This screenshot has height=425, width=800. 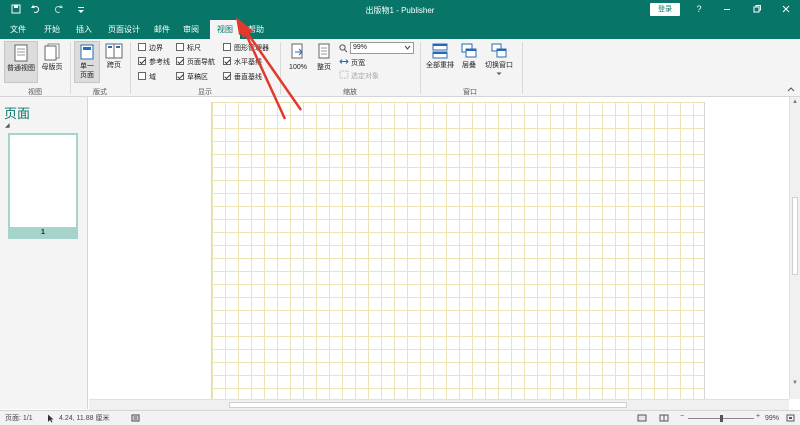 I want to click on tab-home: 开始, so click(x=52, y=29).